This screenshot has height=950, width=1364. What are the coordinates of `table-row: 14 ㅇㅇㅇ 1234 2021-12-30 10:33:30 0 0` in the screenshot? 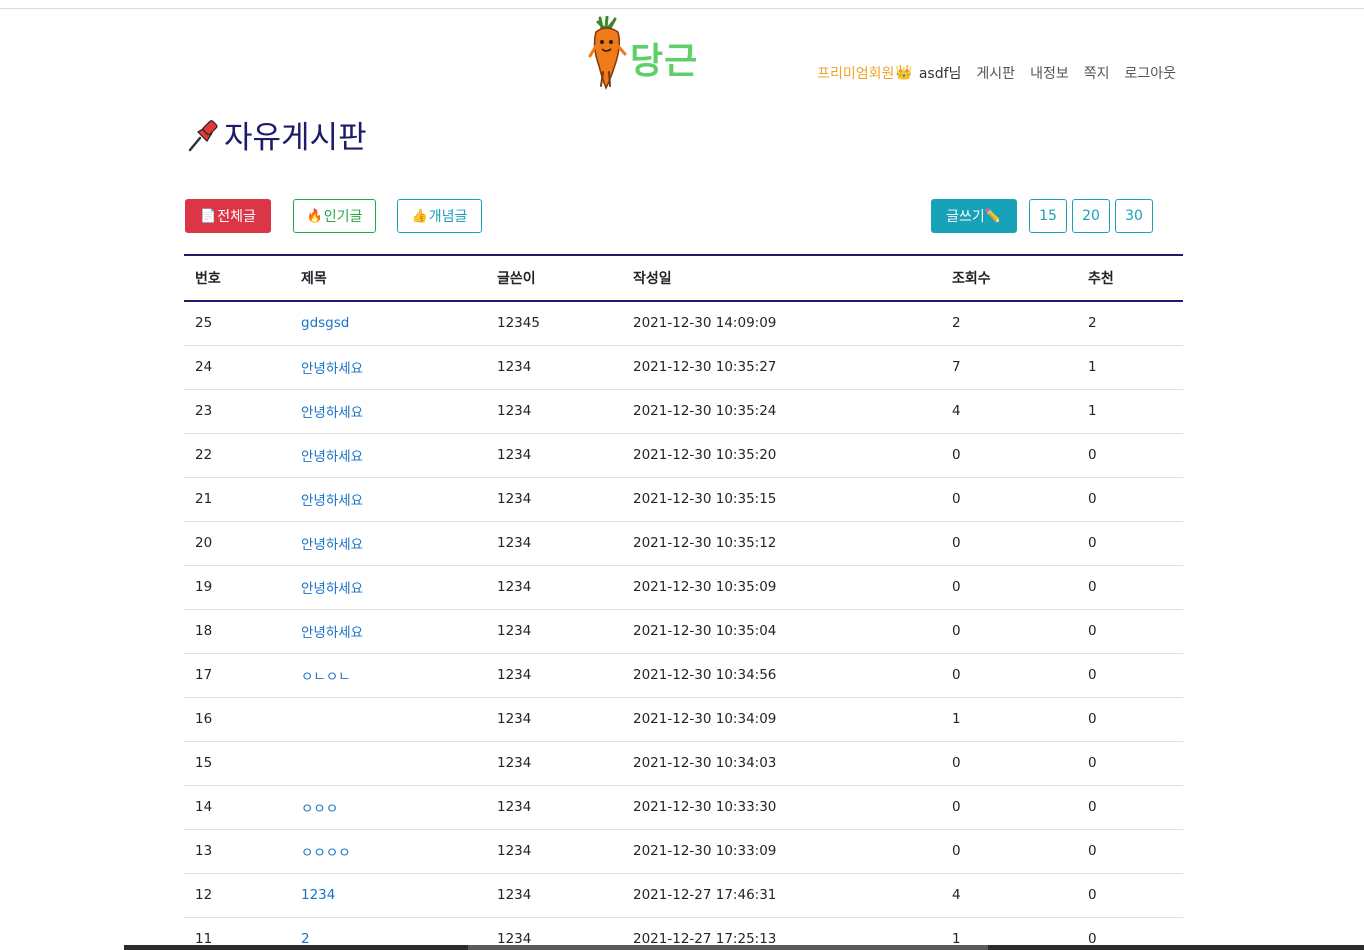 It's located at (683, 807).